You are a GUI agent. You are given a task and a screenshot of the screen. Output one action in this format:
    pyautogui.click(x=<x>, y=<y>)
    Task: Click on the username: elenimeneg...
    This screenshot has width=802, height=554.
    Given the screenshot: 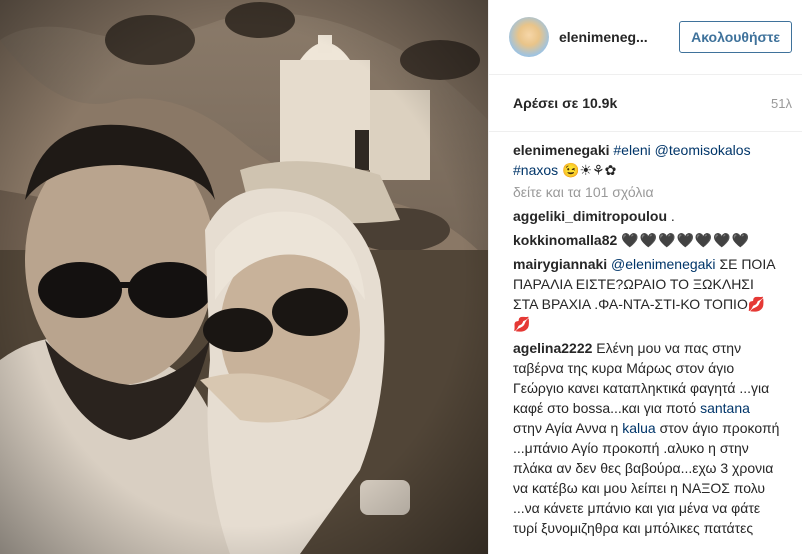 What is the action you would take?
    pyautogui.click(x=619, y=37)
    